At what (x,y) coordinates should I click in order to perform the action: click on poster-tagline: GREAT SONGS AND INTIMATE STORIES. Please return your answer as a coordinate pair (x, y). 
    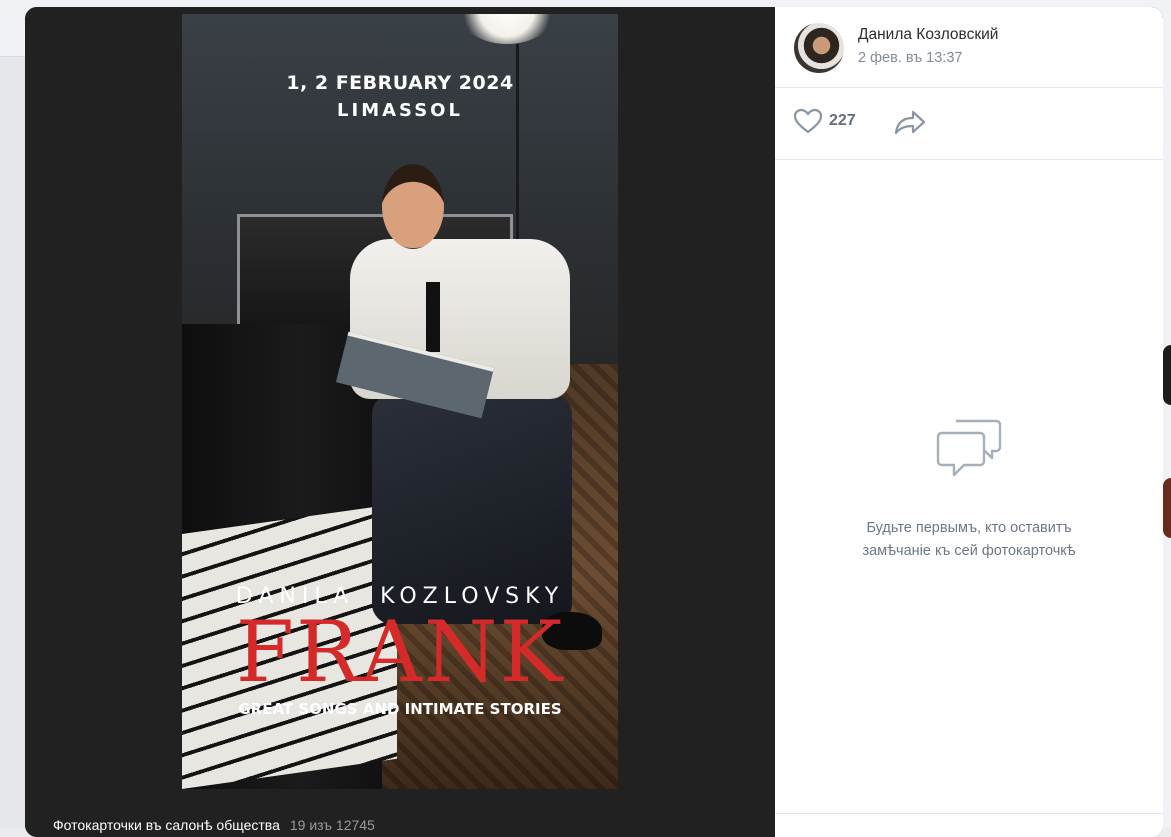
    Looking at the image, I should click on (400, 709).